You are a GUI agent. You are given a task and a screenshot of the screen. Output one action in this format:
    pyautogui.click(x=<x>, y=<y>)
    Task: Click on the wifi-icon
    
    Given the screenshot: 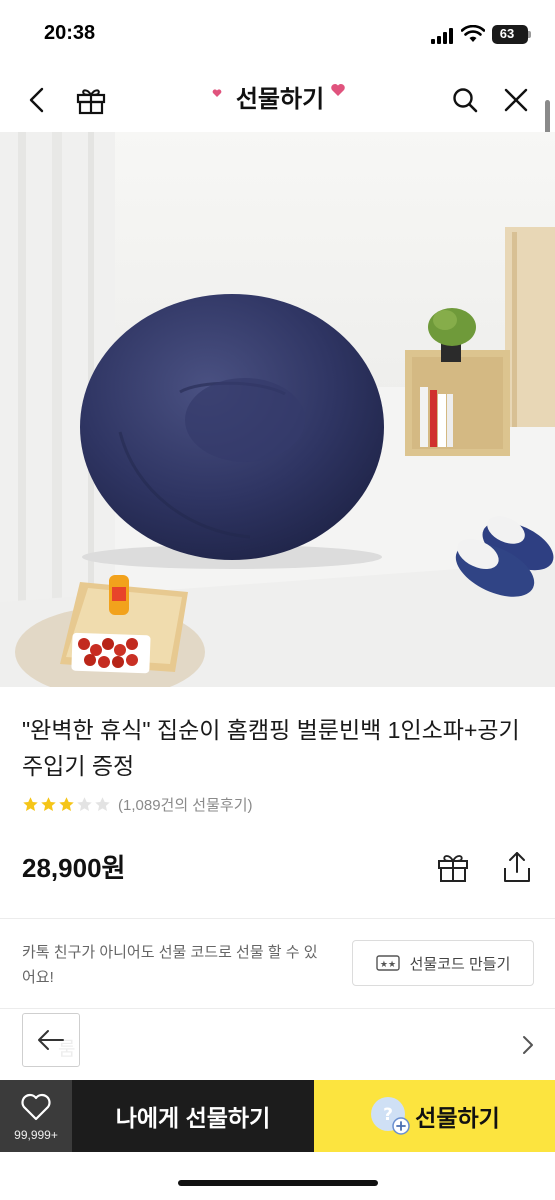 What is the action you would take?
    pyautogui.click(x=473, y=33)
    